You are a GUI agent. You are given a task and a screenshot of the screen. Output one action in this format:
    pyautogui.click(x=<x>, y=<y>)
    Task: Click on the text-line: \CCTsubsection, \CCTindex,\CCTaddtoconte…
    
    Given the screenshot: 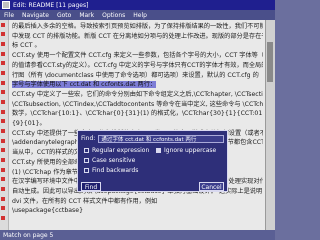 What is the action you would take?
    pyautogui.click(x=137, y=104)
    